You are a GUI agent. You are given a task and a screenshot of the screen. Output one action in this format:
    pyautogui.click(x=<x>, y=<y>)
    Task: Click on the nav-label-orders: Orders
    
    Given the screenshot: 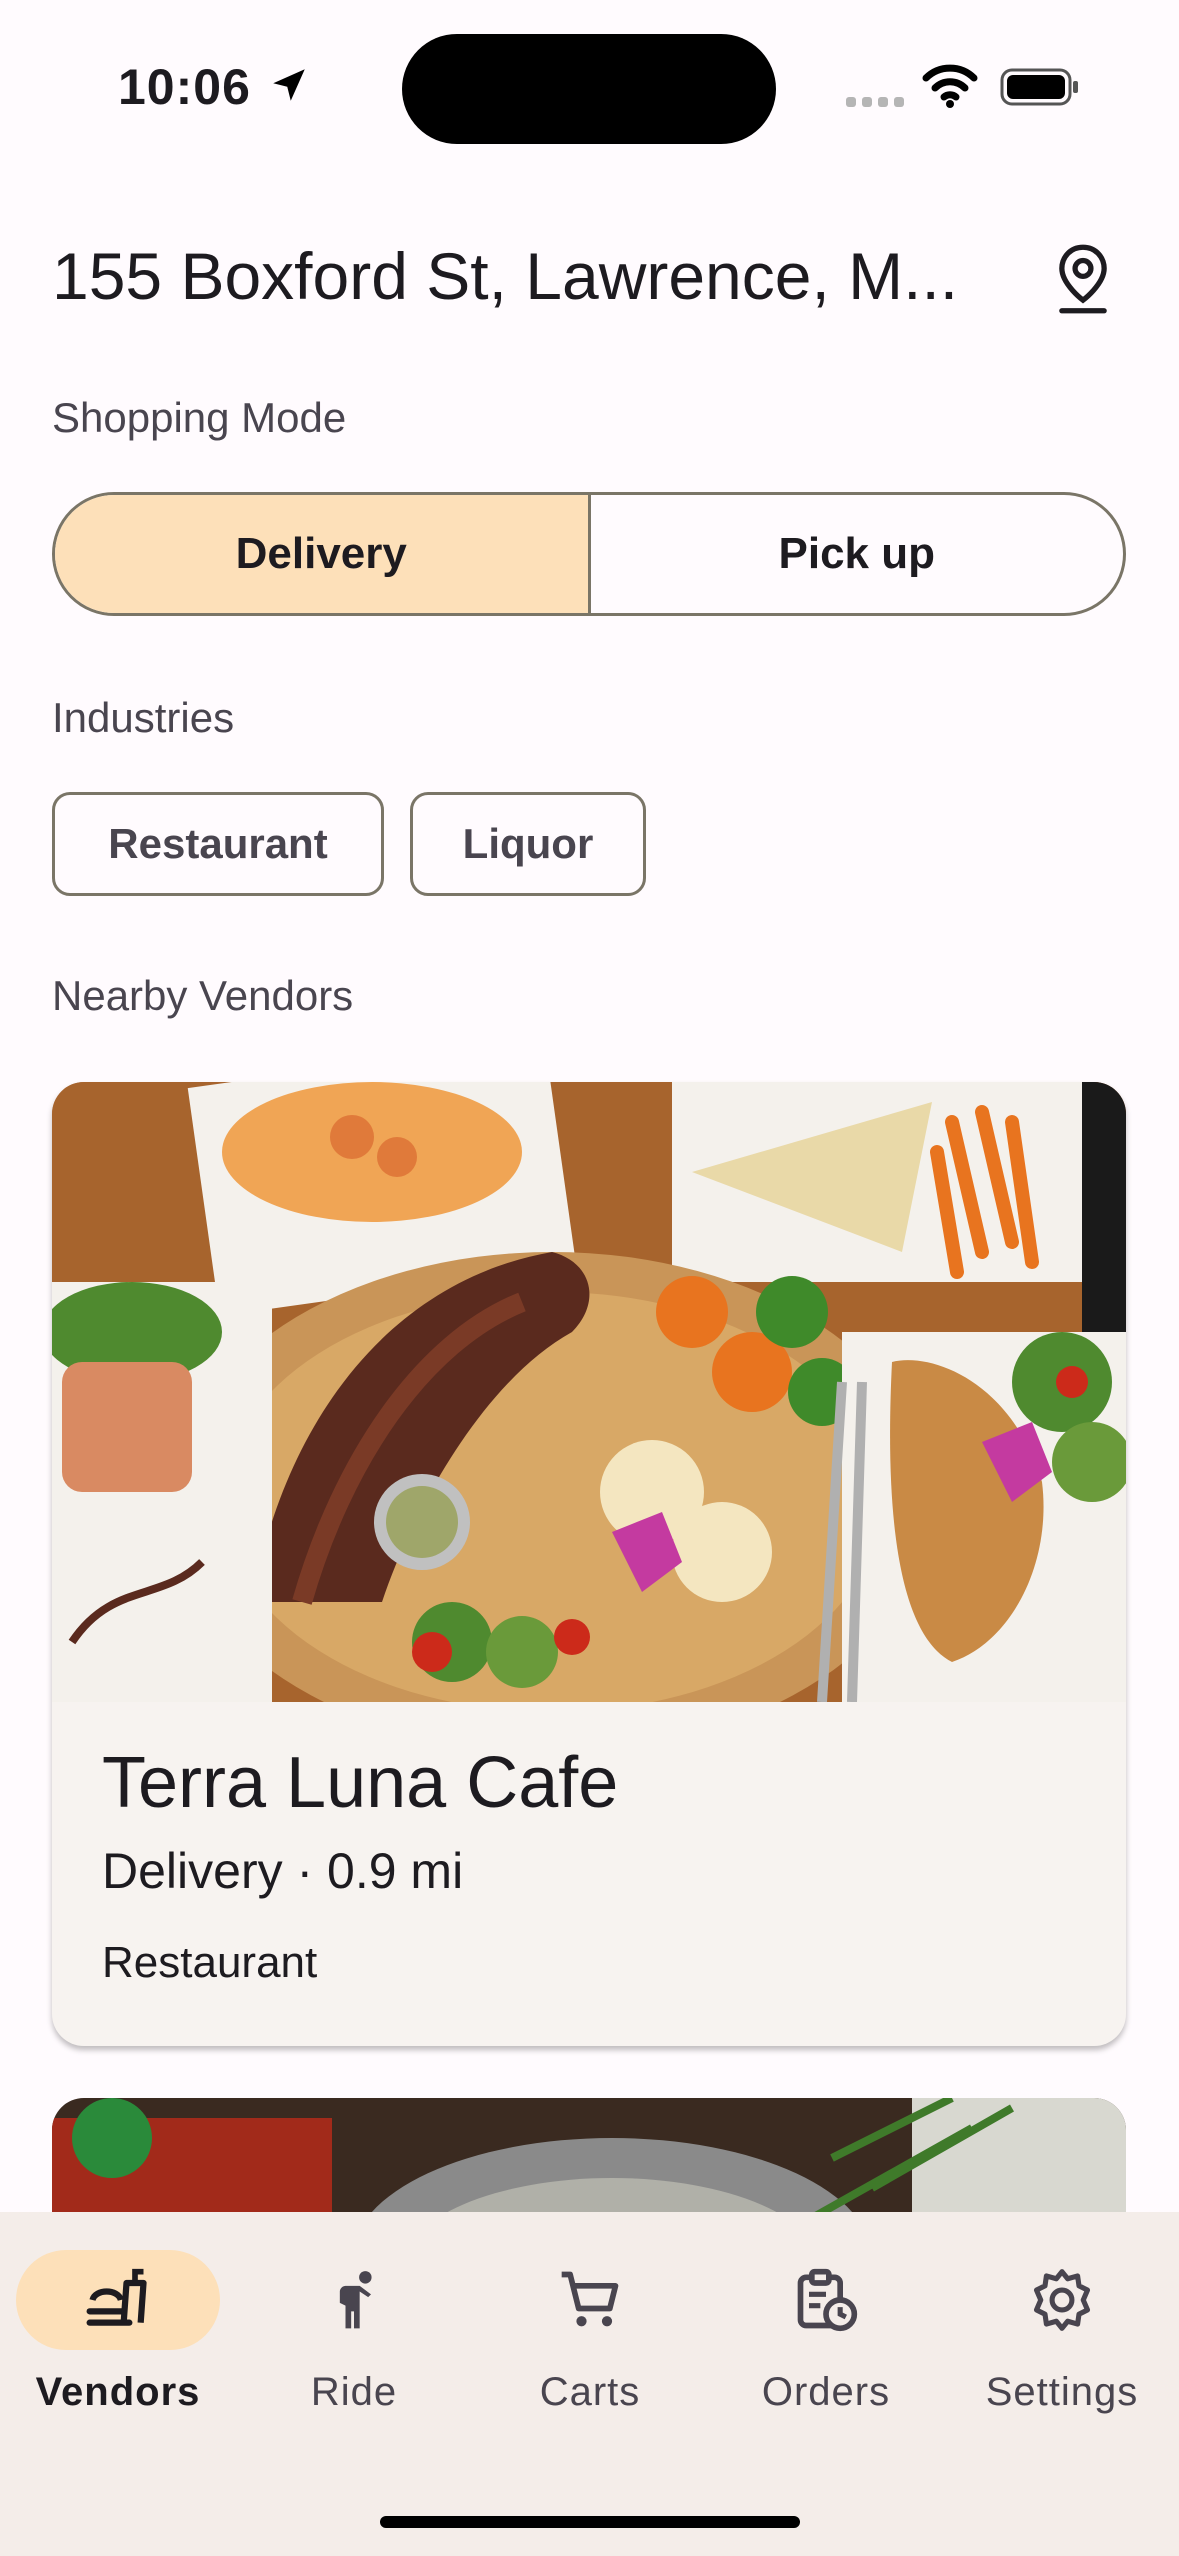 What is the action you would take?
    pyautogui.click(x=826, y=2392)
    